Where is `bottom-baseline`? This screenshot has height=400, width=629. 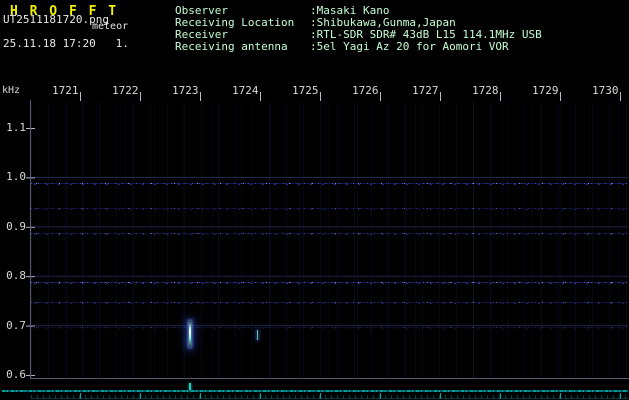 bottom-baseline is located at coordinates (329, 398).